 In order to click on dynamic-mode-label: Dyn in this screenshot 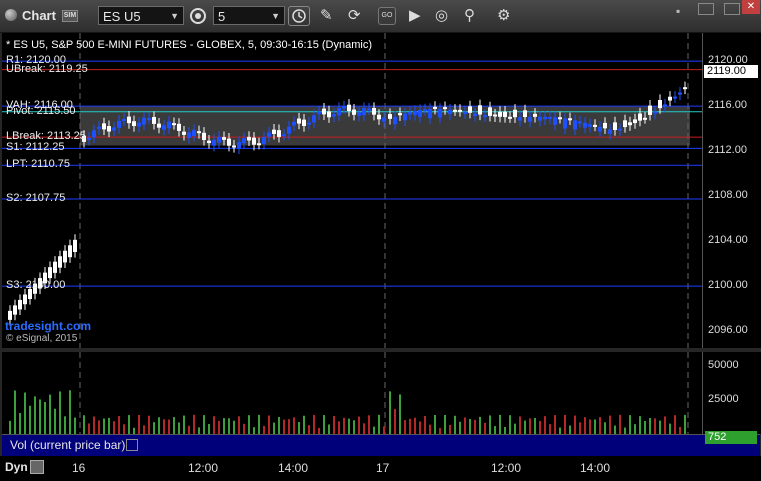, I will do `click(16, 467)`.